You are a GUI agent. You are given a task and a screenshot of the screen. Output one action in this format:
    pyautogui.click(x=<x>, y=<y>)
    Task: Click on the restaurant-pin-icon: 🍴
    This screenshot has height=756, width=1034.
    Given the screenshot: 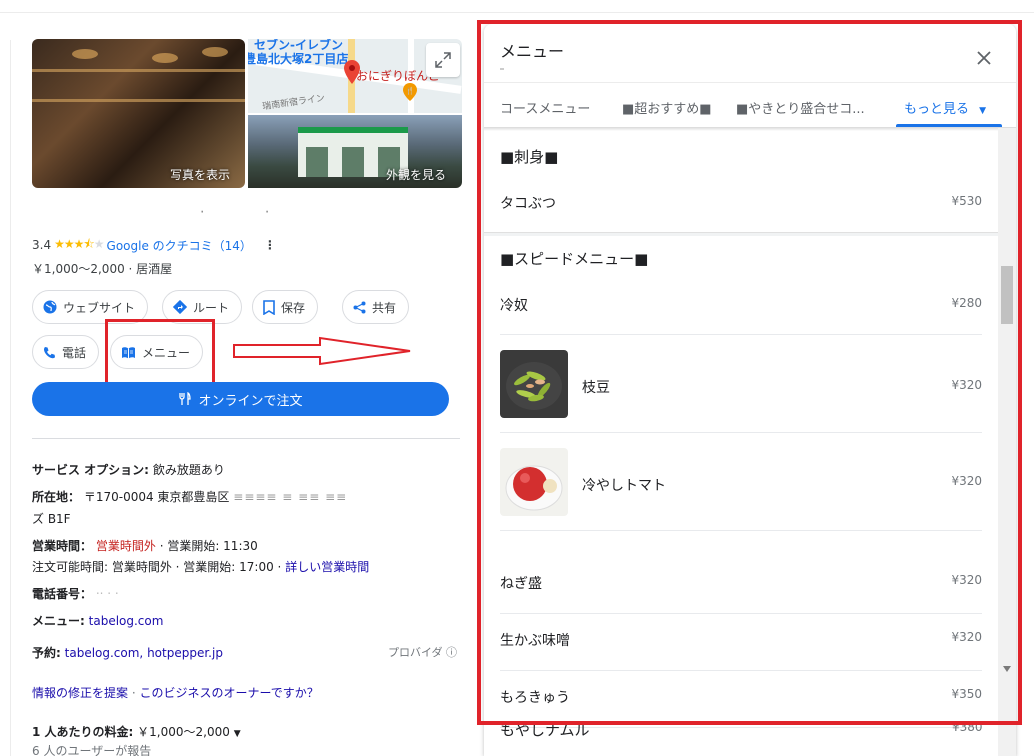 What is the action you would take?
    pyautogui.click(x=410, y=92)
    